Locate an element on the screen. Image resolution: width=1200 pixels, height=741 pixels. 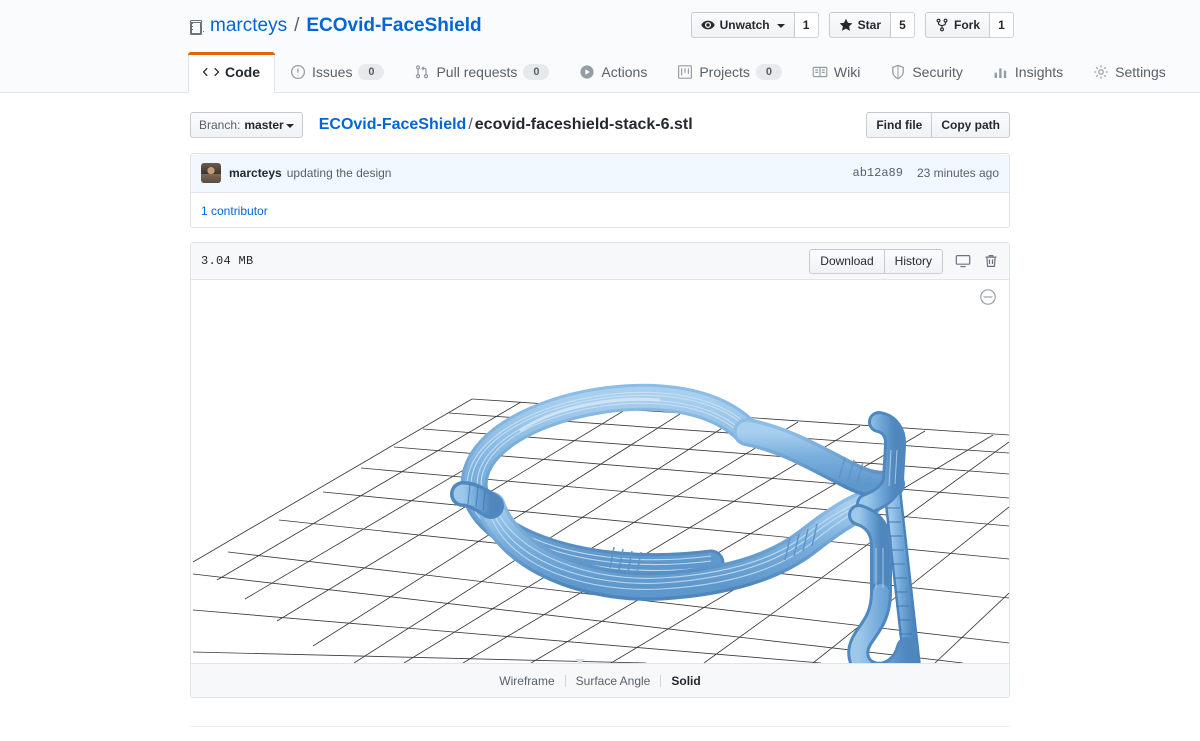
commit-author-link: marcteys is located at coordinates (255, 173).